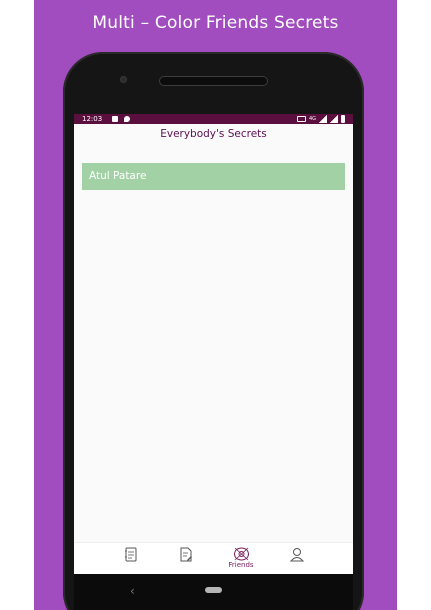  What do you see at coordinates (92, 119) in the screenshot?
I see `status-time: 12:03` at bounding box center [92, 119].